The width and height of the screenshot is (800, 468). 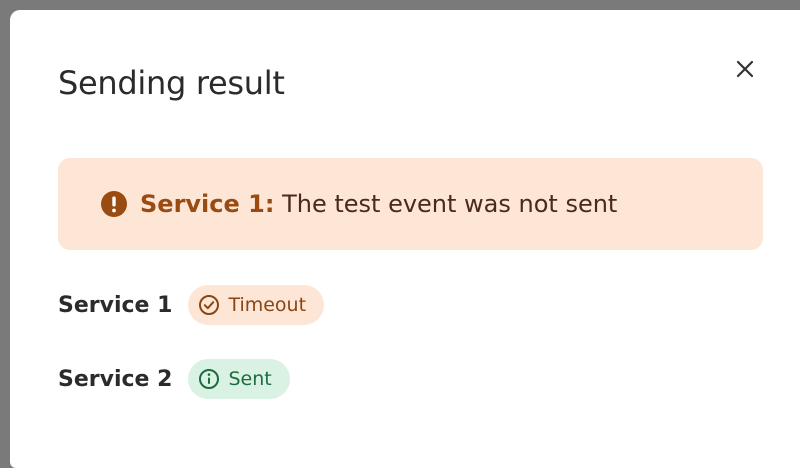 I want to click on service-name: Service 2, so click(x=115, y=379).